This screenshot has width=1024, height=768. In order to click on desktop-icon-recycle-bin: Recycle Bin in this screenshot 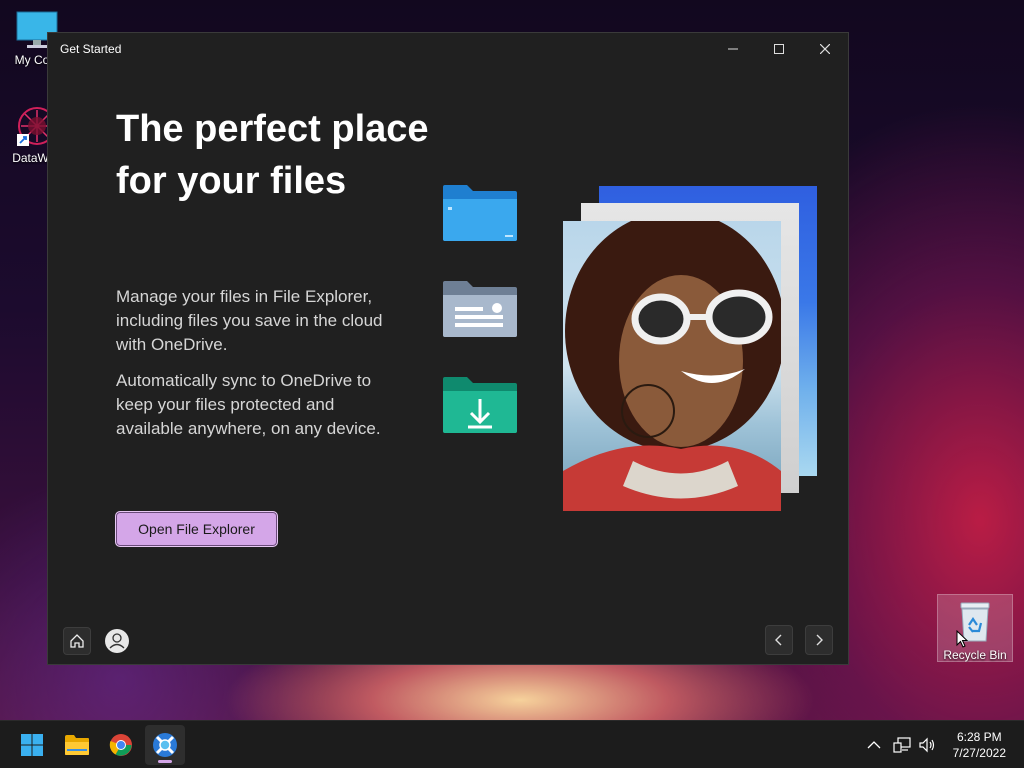, I will do `click(975, 628)`.